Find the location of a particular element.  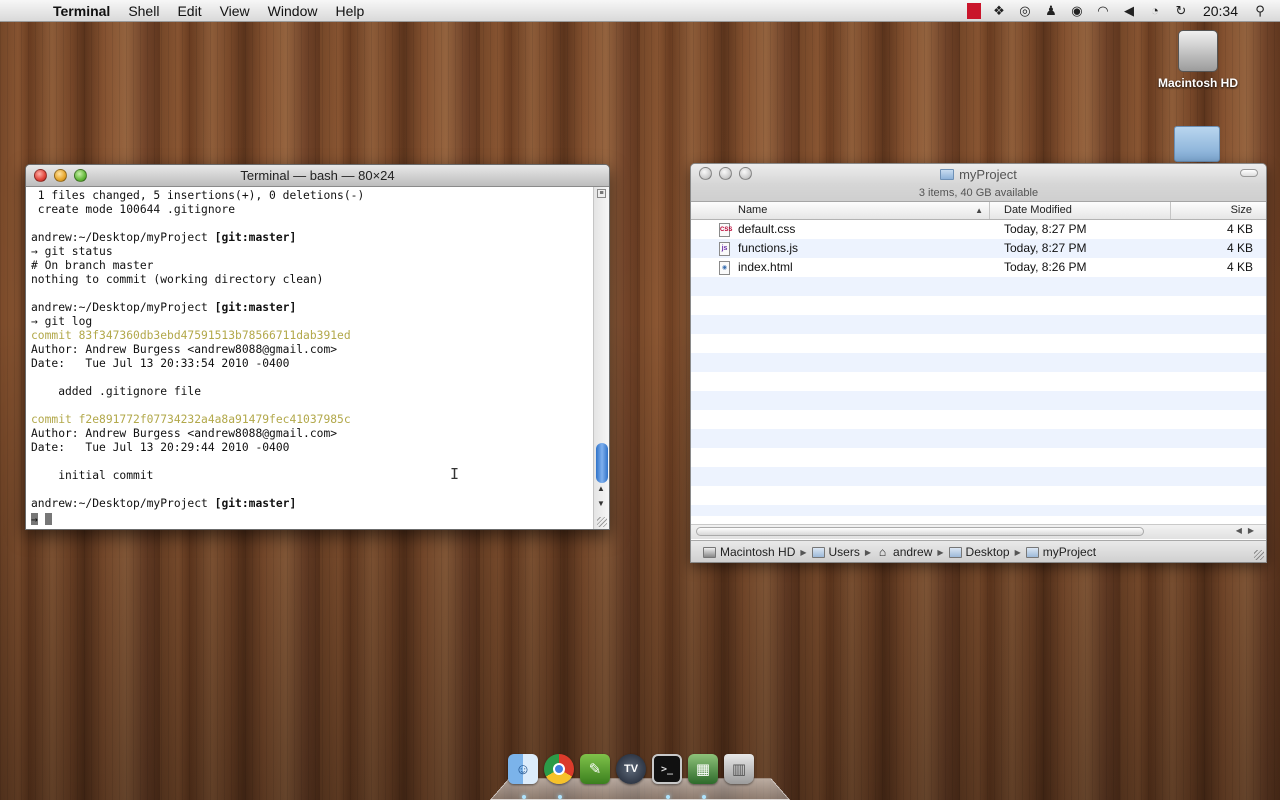

coda-icon: ✎ is located at coordinates (595, 769).